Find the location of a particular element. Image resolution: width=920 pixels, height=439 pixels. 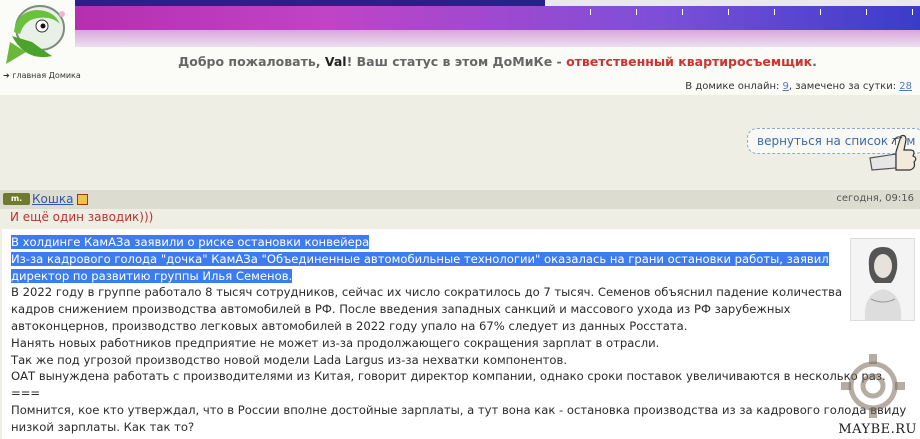

watermark-text: MAYBE.RU is located at coordinates (877, 429).